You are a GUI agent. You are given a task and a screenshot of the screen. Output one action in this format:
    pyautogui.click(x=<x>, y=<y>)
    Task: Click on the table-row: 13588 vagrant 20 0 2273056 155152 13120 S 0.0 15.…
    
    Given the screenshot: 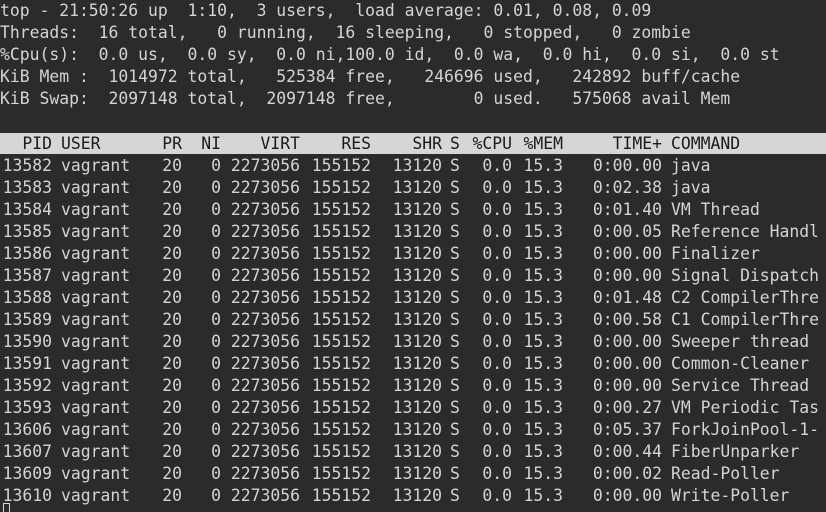 What is the action you would take?
    pyautogui.click(x=413, y=298)
    